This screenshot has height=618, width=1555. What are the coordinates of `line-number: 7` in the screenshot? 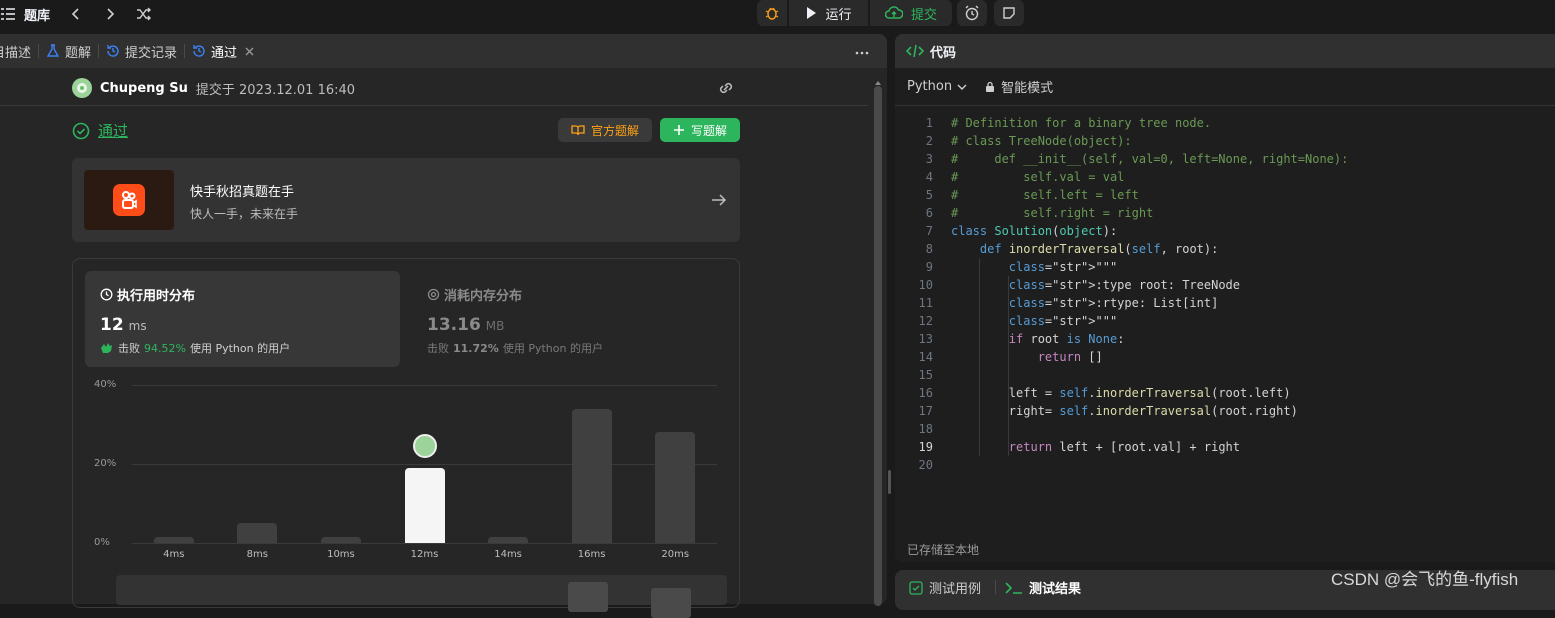 It's located at (929, 231).